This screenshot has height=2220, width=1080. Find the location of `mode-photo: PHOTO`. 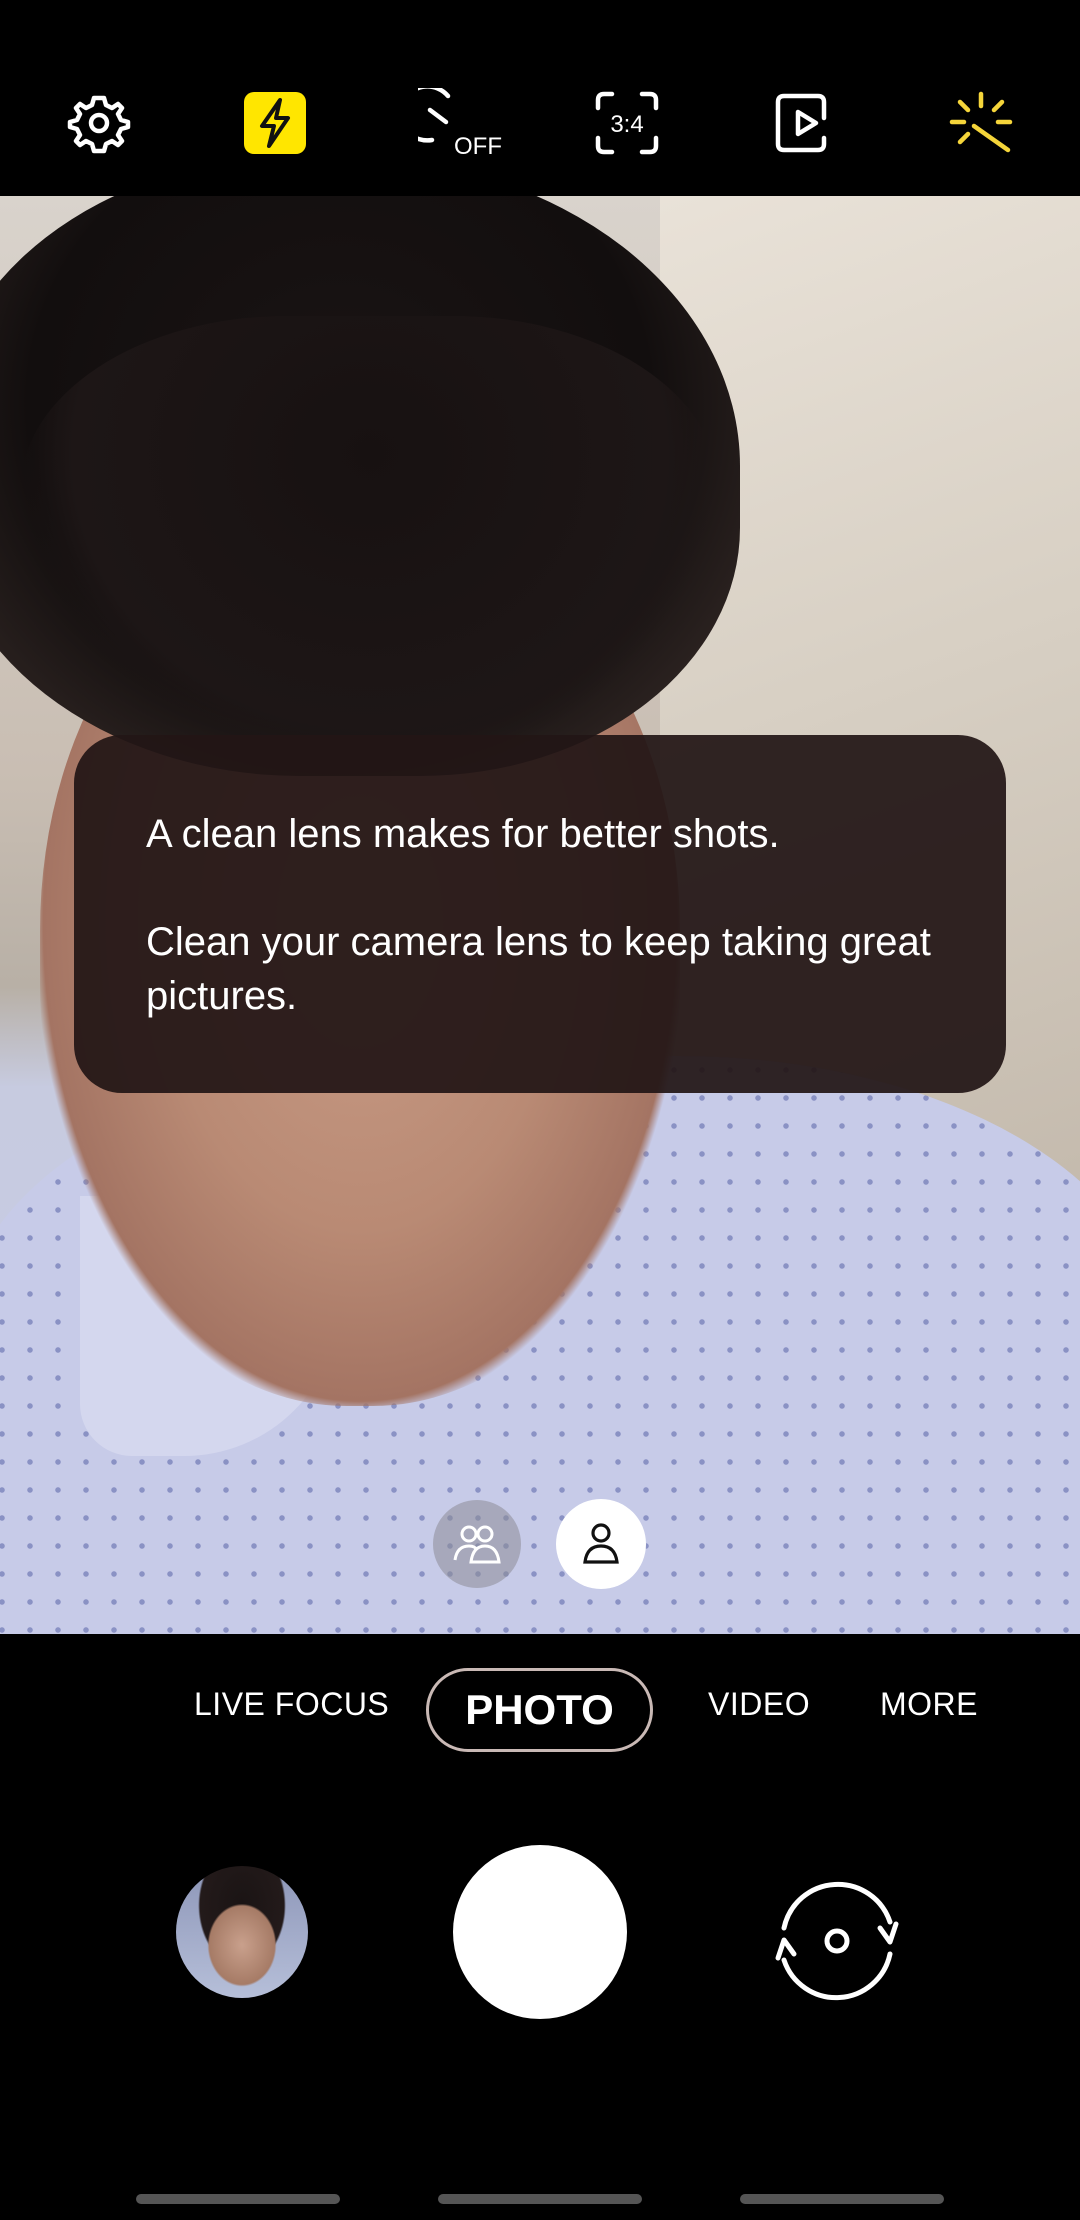

mode-photo: PHOTO is located at coordinates (539, 1710).